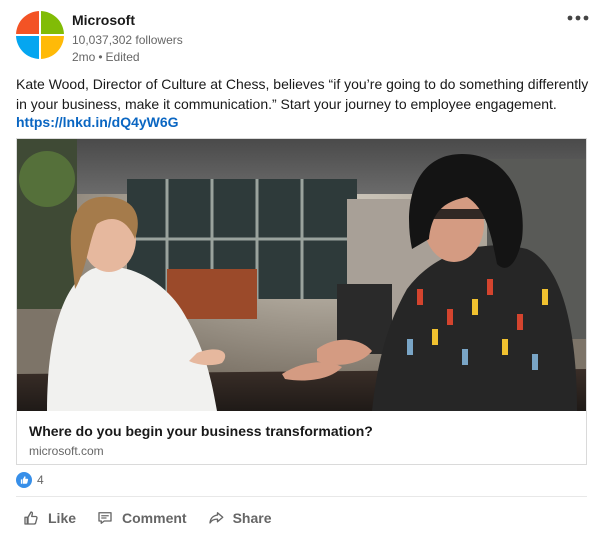  Describe the element at coordinates (97, 122) in the screenshot. I see `post-link: https://lnkd.in/dQ4yW6G` at that location.